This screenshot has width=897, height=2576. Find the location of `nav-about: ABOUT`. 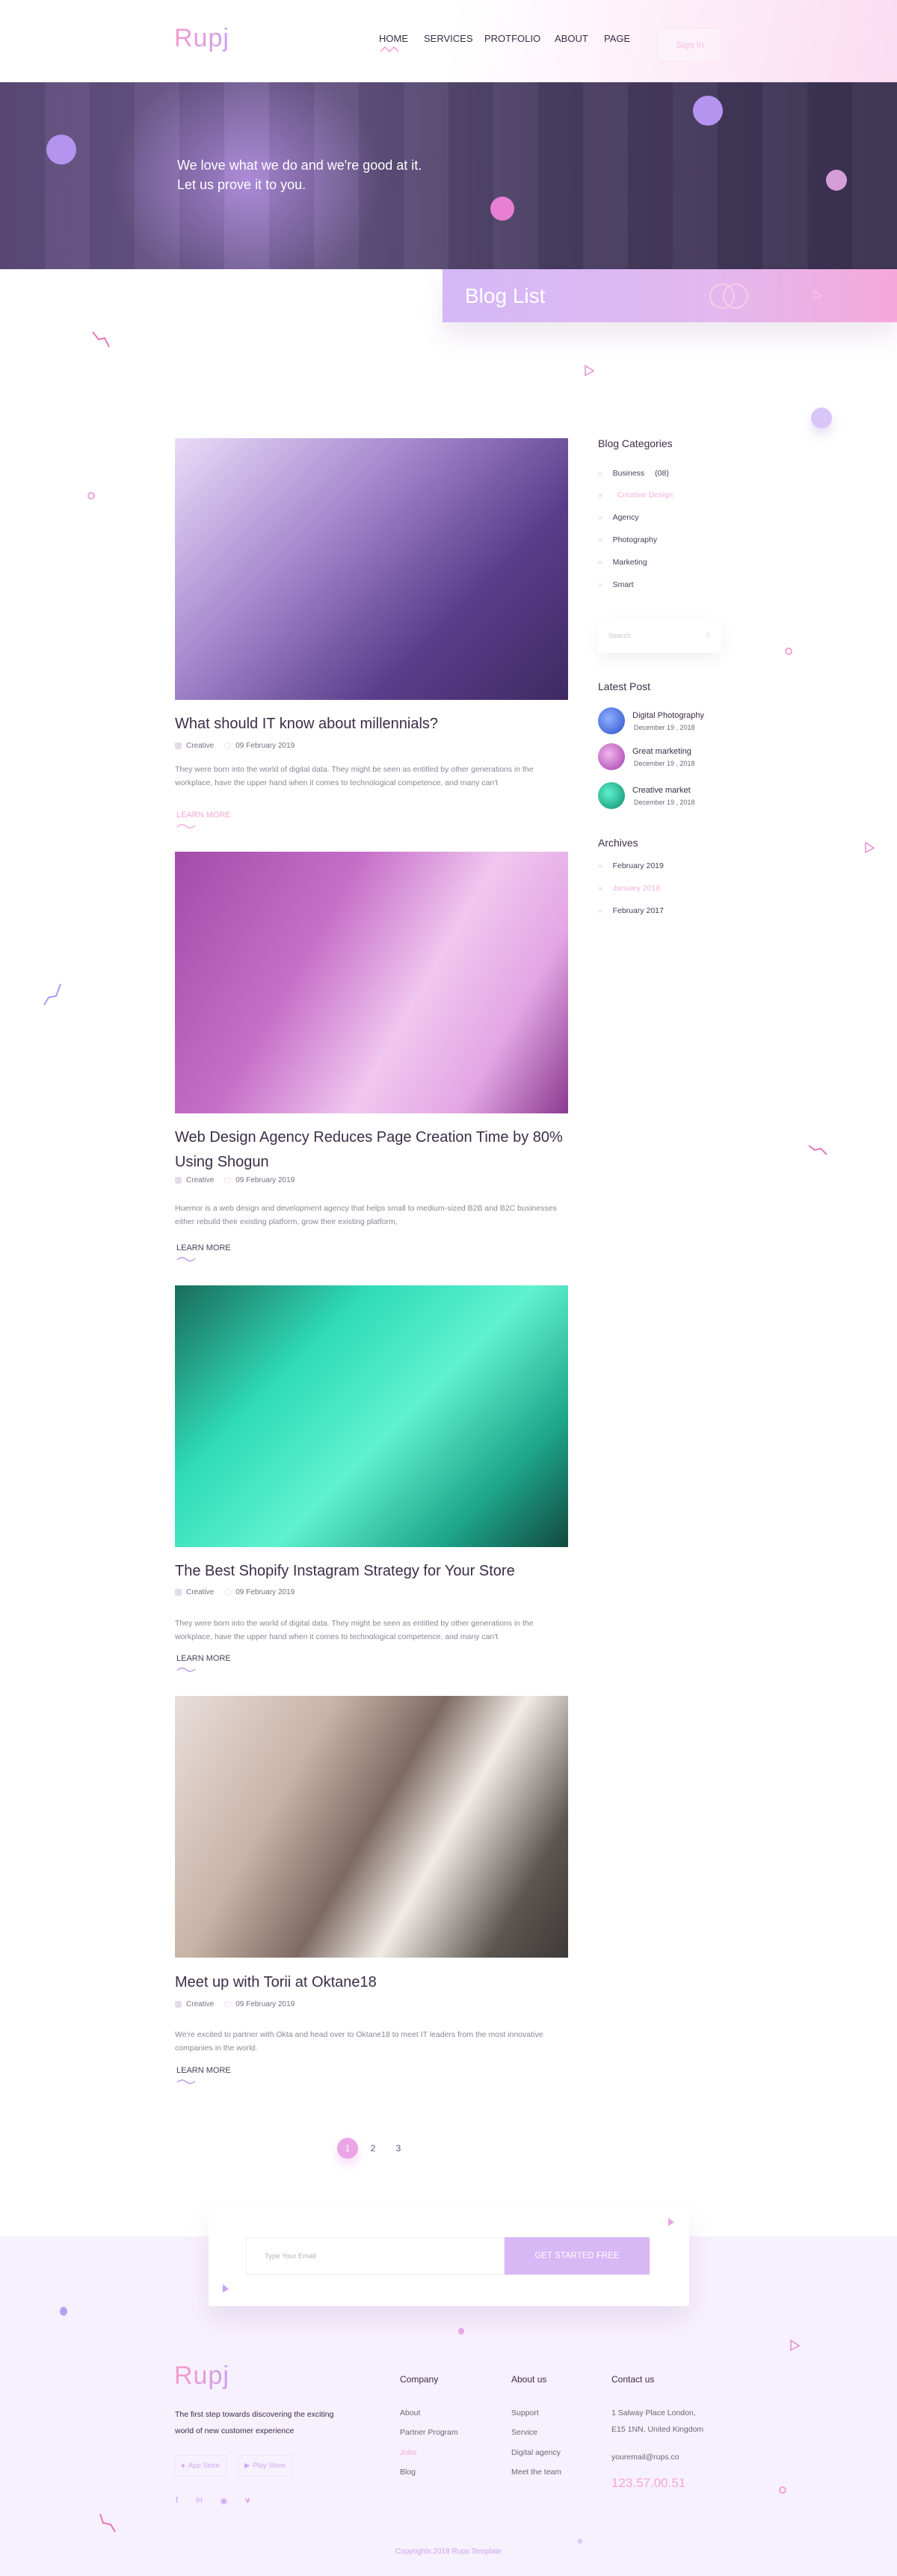

nav-about: ABOUT is located at coordinates (571, 38).